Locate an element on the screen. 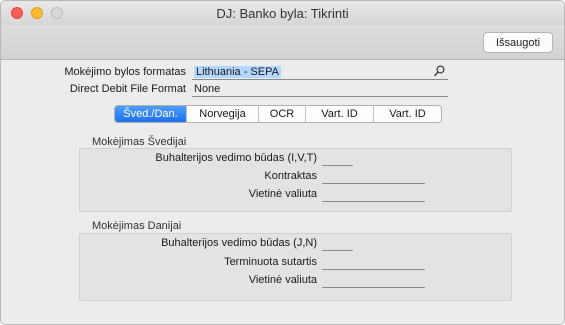 This screenshot has width=565, height=325. title-bar: DJ: Banko byla: Tikrinti is located at coordinates (282, 13).